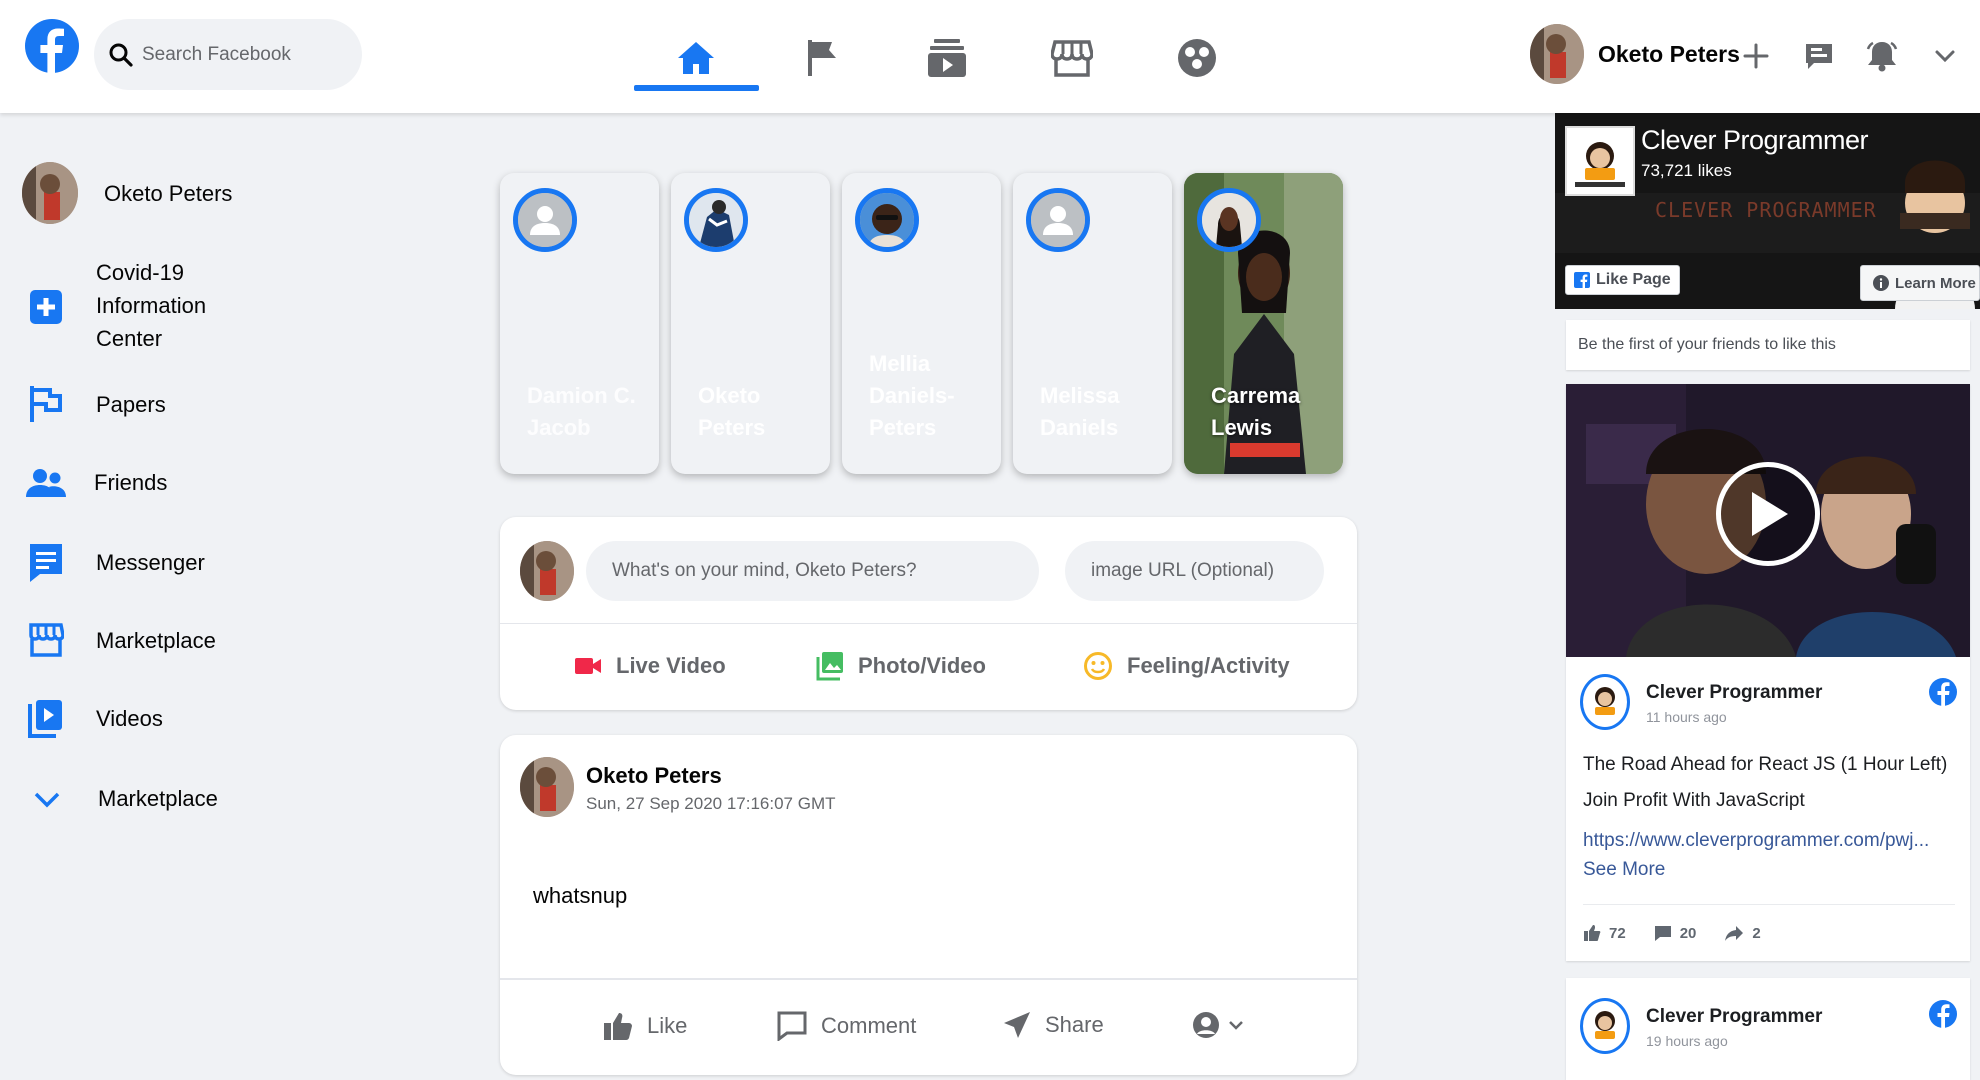 Image resolution: width=1980 pixels, height=1080 pixels. I want to click on comment-button: Comment, so click(846, 1026).